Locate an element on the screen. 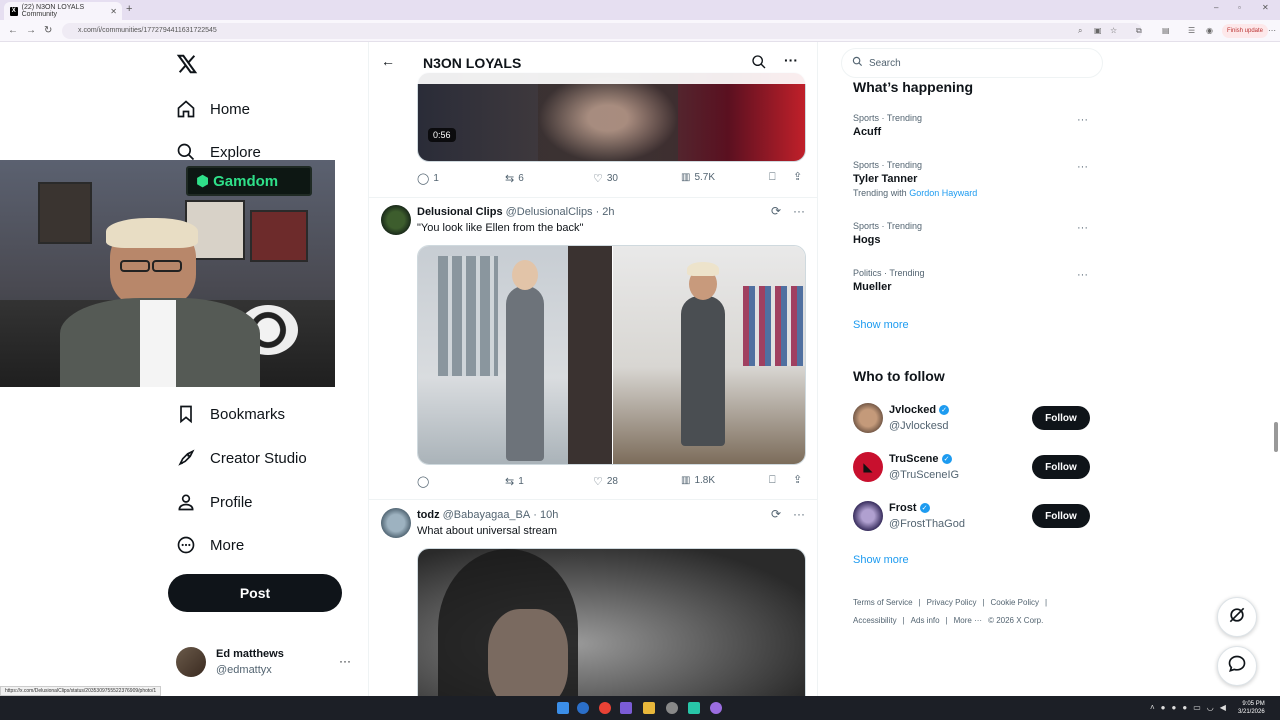  repost-button: ⇆ 1 is located at coordinates (514, 481).